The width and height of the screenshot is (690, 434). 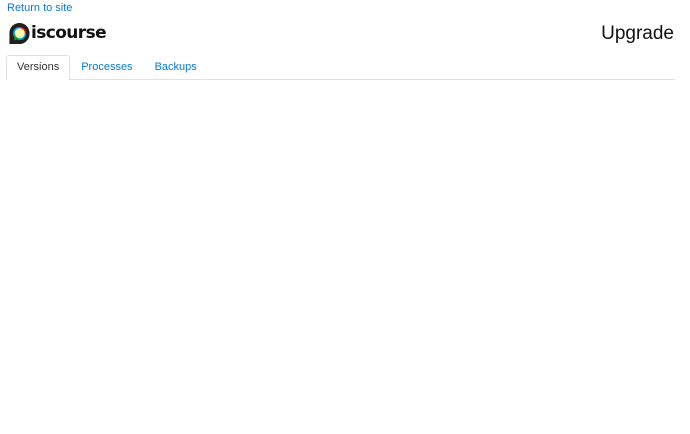 I want to click on tab-processes: Processes, so click(x=106, y=67).